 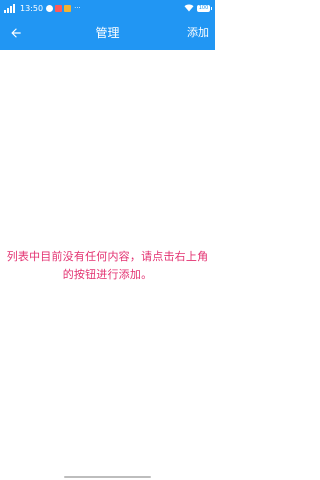 What do you see at coordinates (198, 33) in the screenshot?
I see `add-button: 添加` at bounding box center [198, 33].